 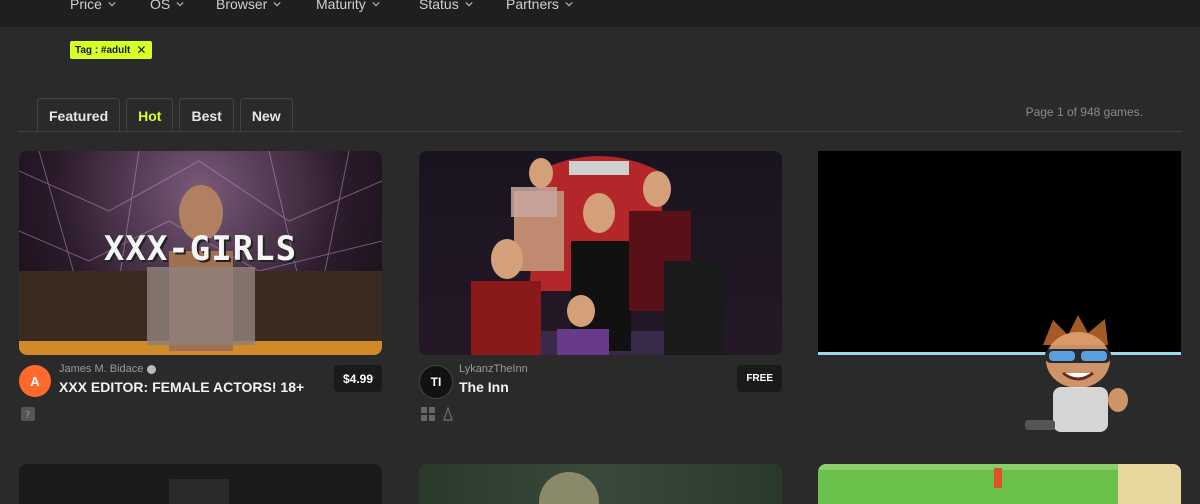 What do you see at coordinates (181, 387) in the screenshot?
I see `game-title: XXX EDITOR: FEMALE ACTORS! 18+` at bounding box center [181, 387].